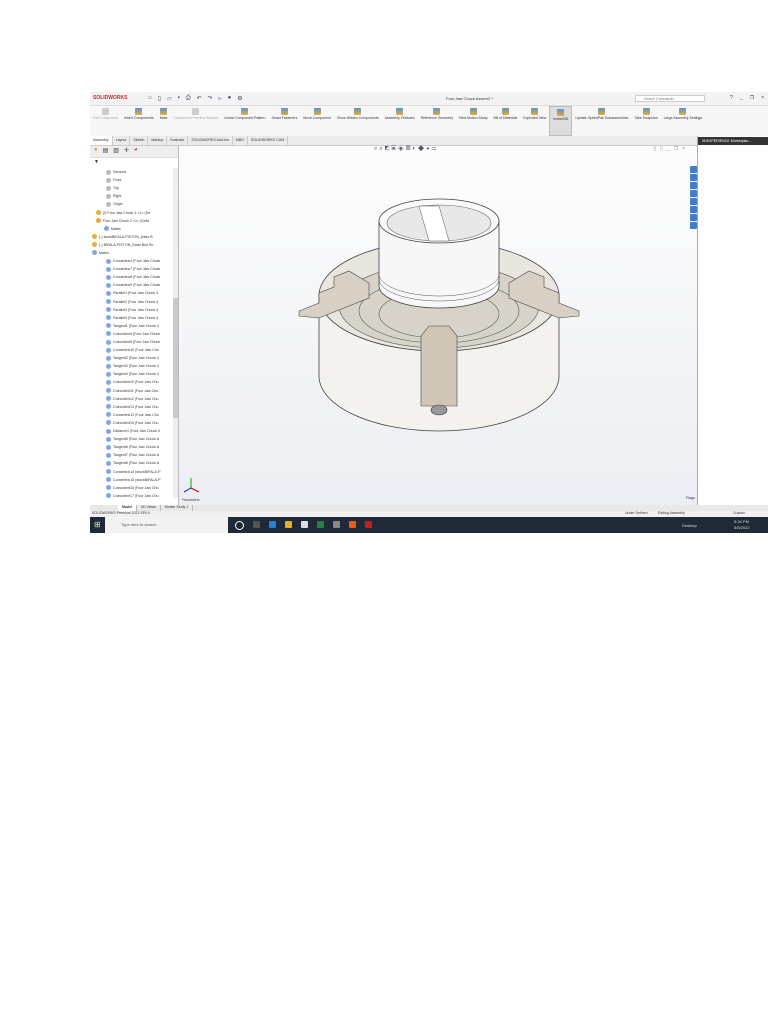  I want to click on open-icon: ▱, so click(169, 98).